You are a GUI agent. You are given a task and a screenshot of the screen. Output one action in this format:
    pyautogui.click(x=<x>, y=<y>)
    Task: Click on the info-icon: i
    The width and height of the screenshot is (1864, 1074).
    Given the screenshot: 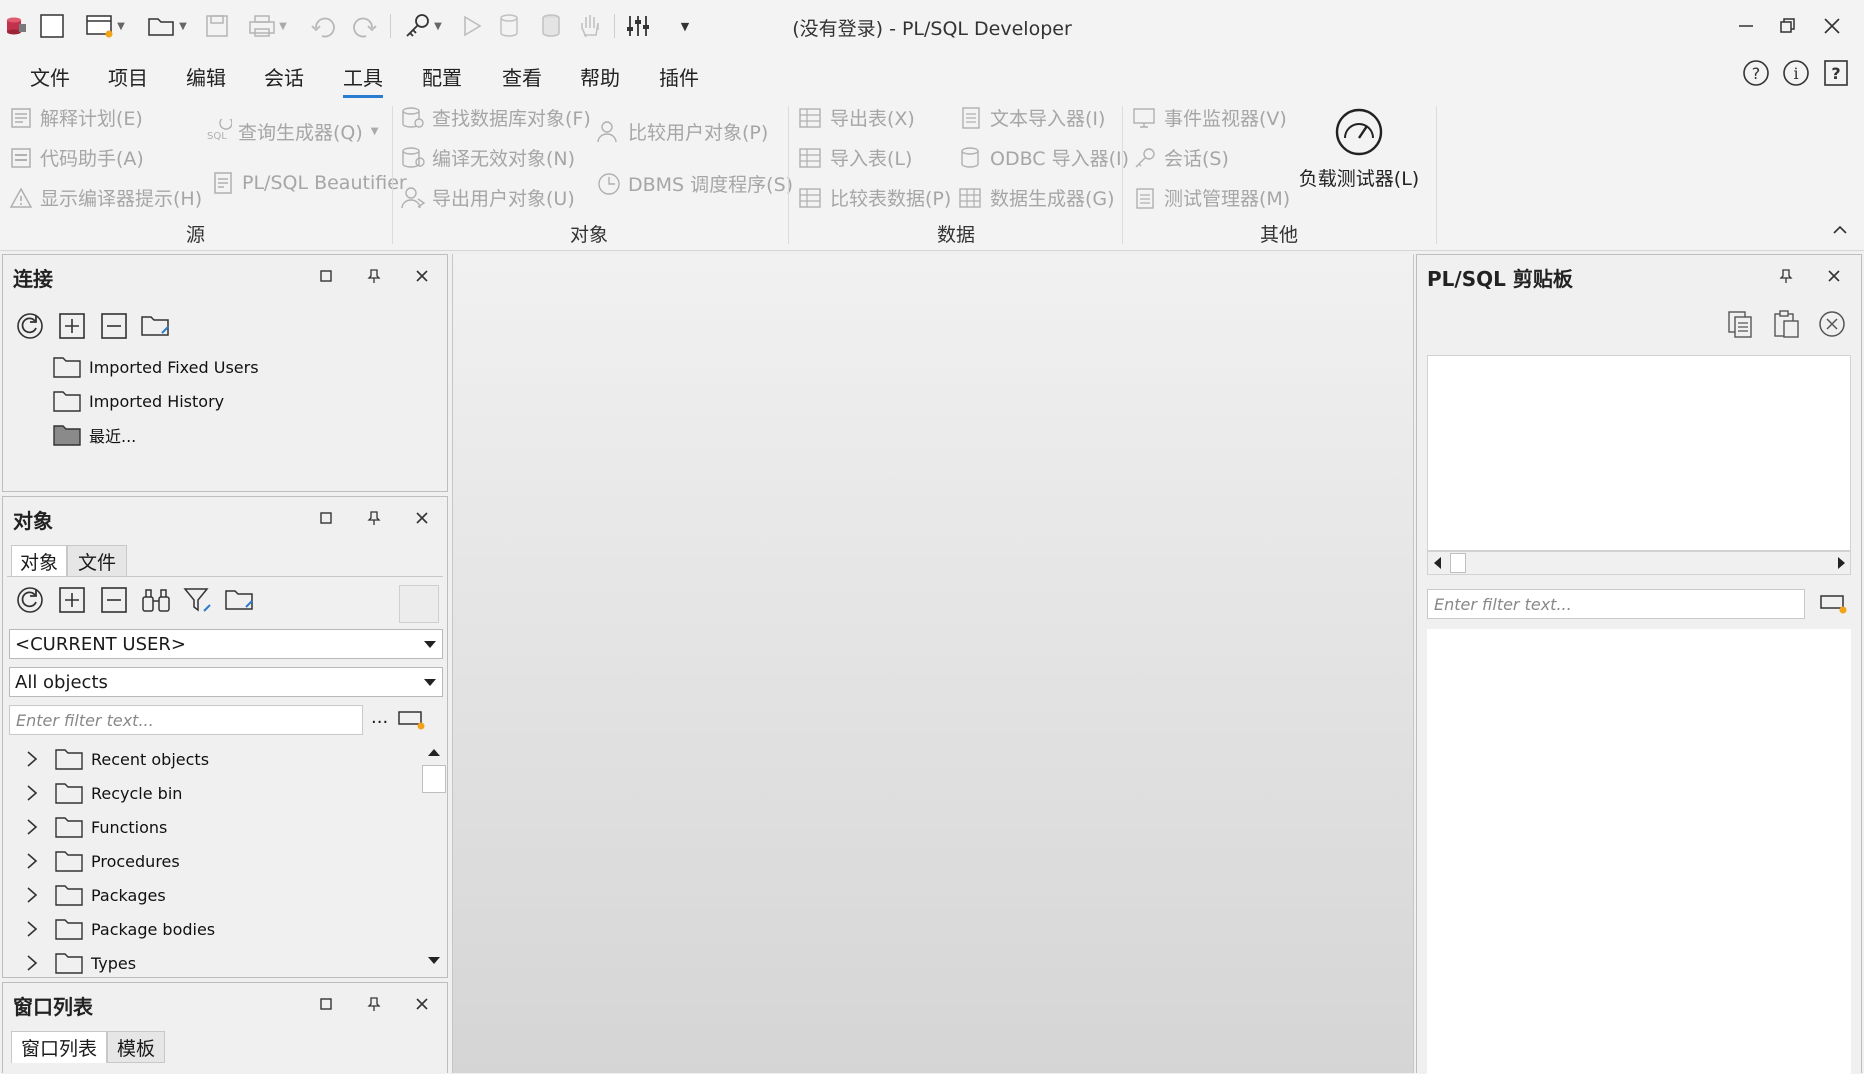 What is the action you would take?
    pyautogui.click(x=1796, y=73)
    